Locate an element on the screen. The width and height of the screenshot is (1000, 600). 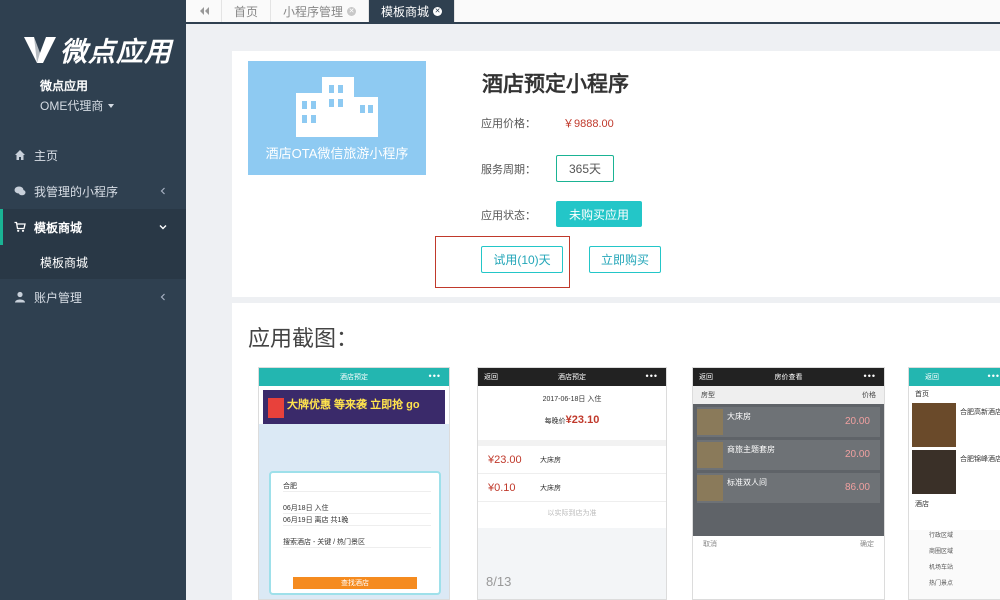
user-icon is located at coordinates (20, 297).